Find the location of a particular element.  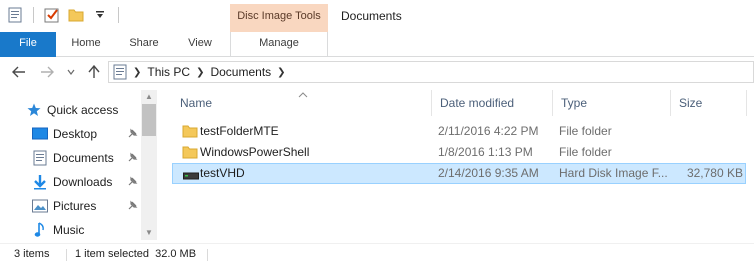

nav-item-documents: Documents is located at coordinates (86, 158).